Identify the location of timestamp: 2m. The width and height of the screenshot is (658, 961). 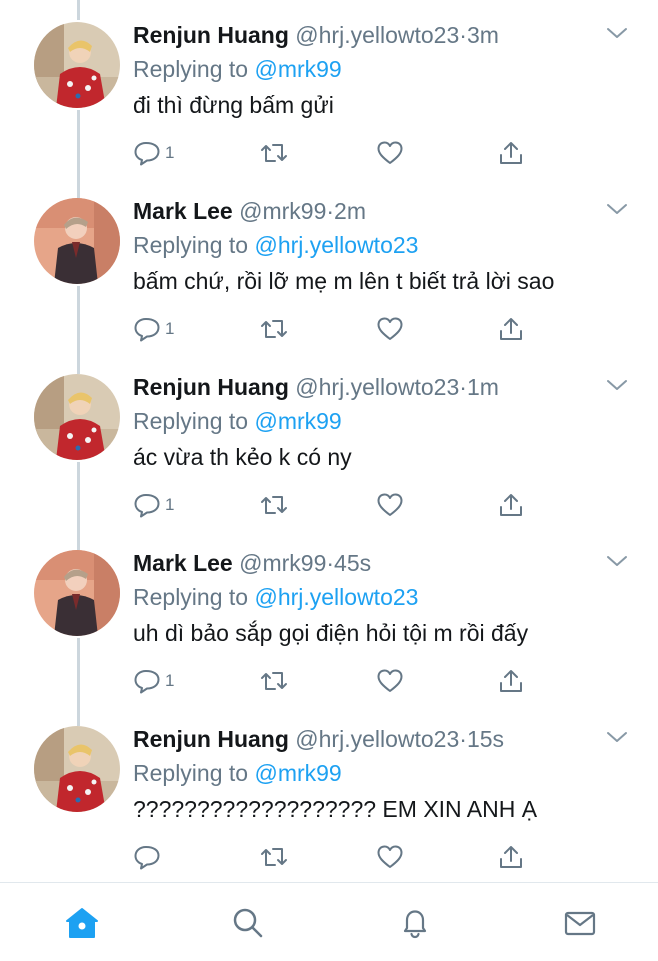
(350, 211).